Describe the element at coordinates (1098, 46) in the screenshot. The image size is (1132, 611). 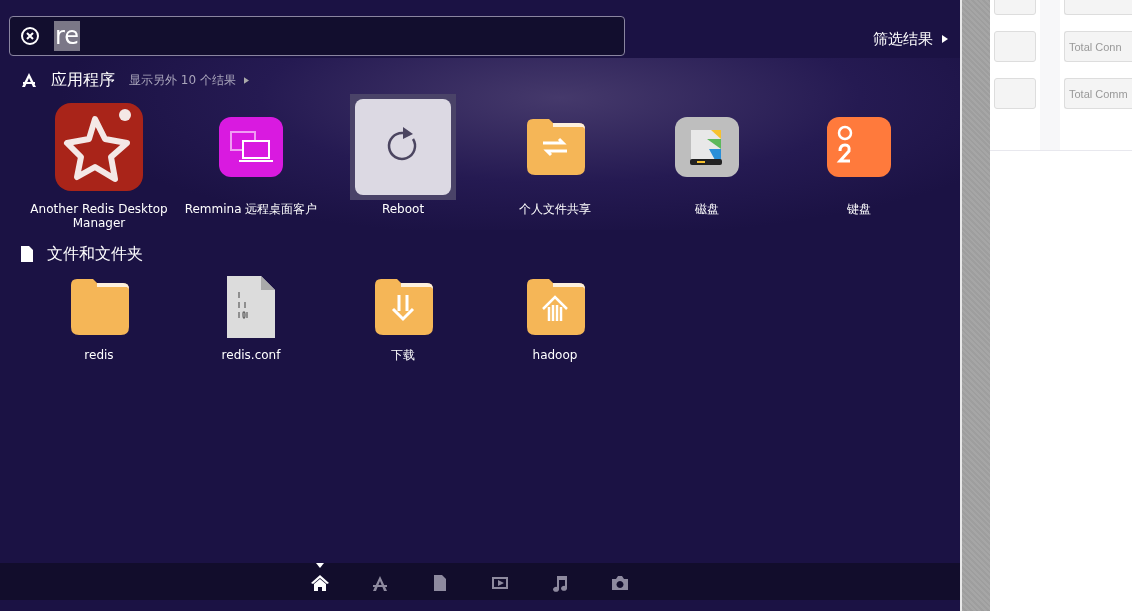
I see `input-field: Total Conn` at that location.